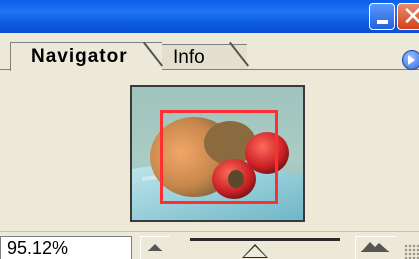 This screenshot has width=419, height=259. I want to click on zoom-in-button, so click(375, 247).